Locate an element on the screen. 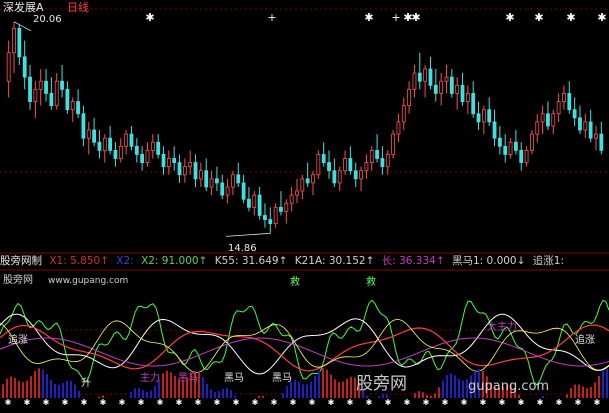 This screenshot has height=413, width=609. jiu-label-2: 救 is located at coordinates (371, 283).